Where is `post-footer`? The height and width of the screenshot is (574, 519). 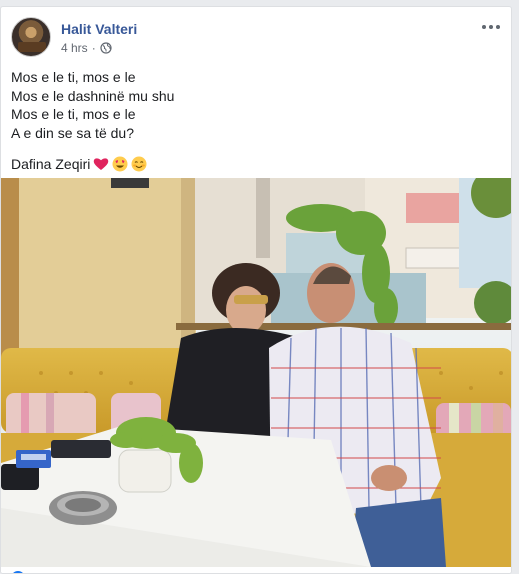
post-footer is located at coordinates (256, 570).